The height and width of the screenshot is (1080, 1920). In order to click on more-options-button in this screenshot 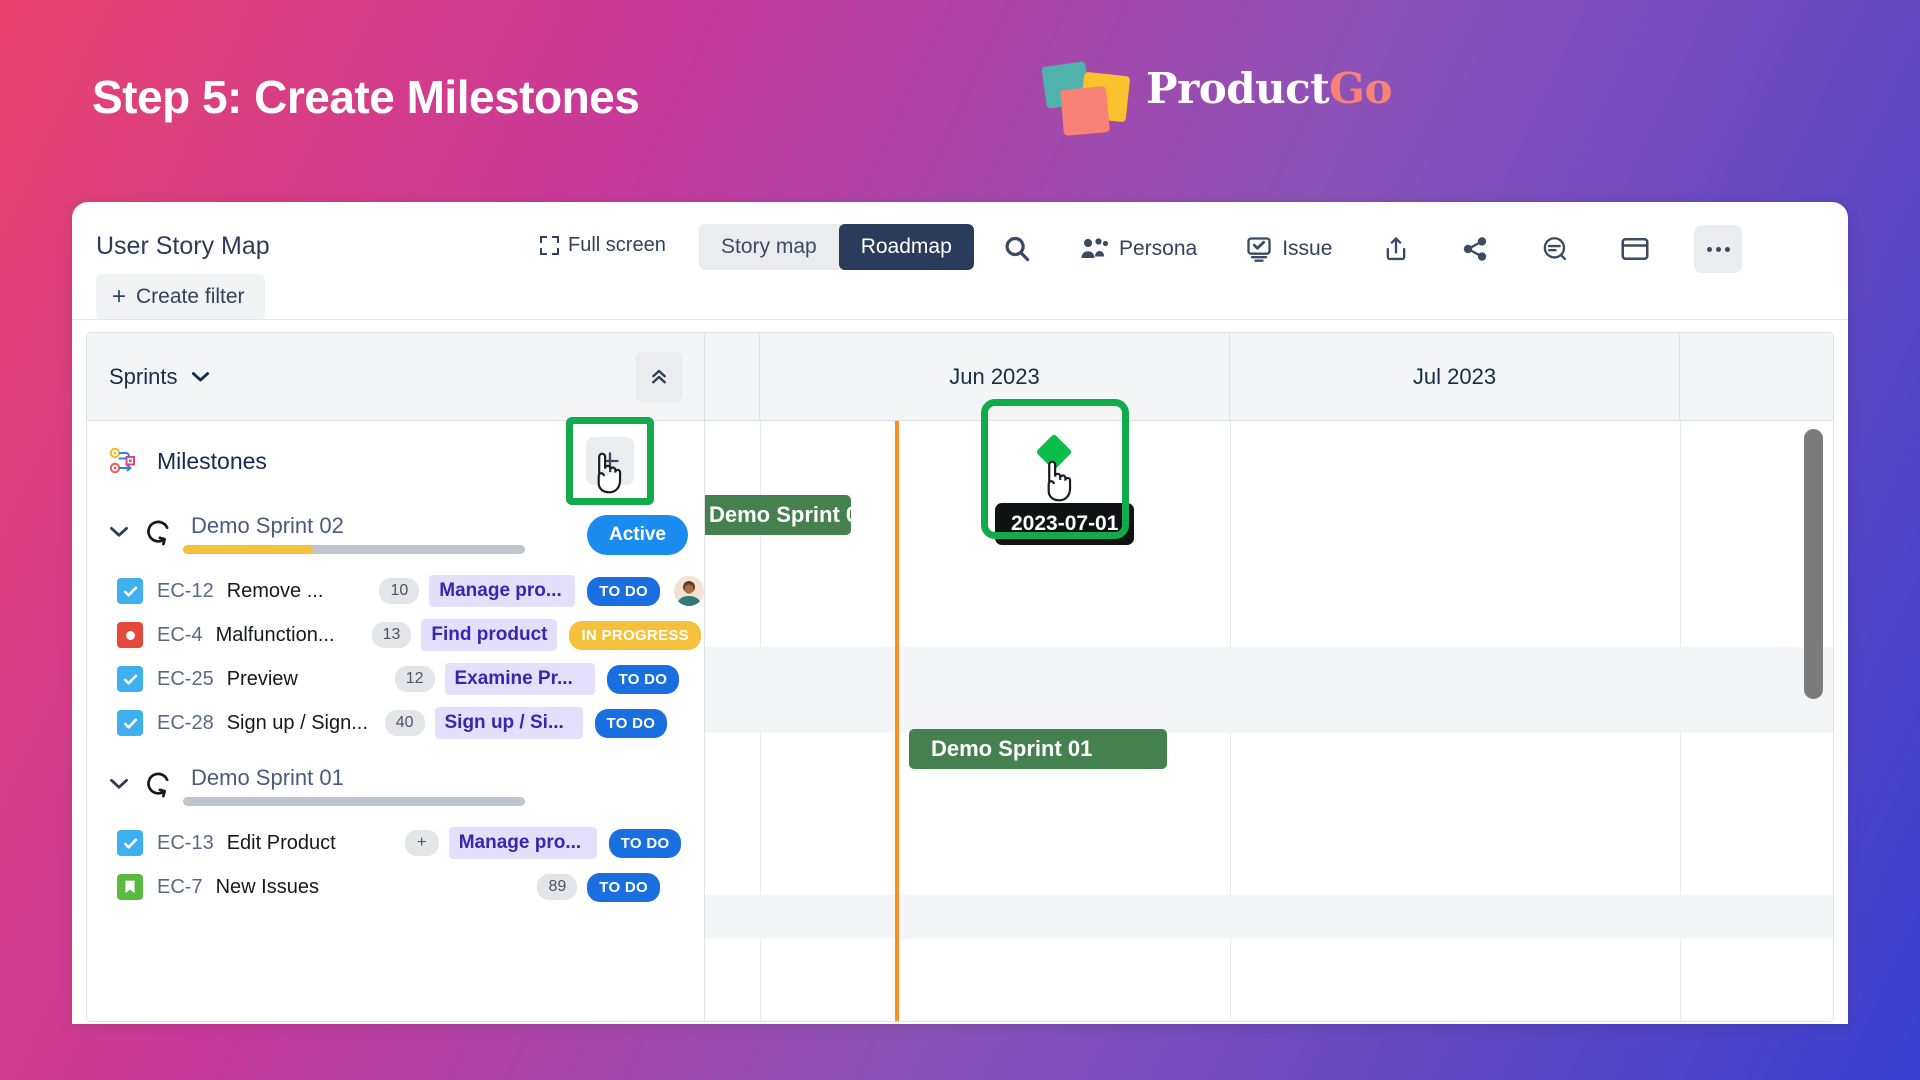, I will do `click(1718, 249)`.